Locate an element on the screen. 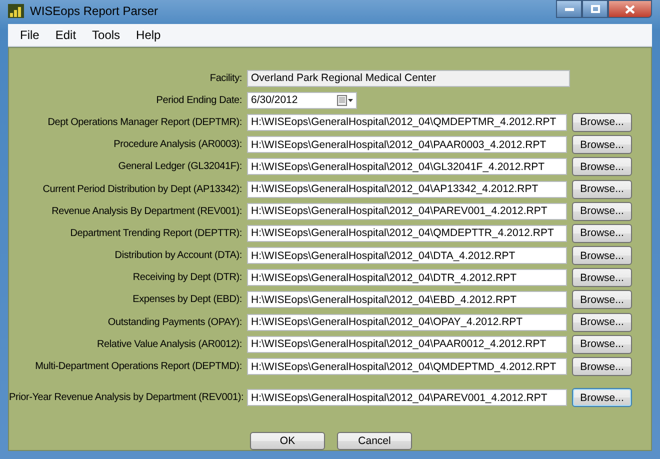  file-path-field: H:\WISEops\GeneralHospital\2012_04\PAAR0012_4.2012.RPT is located at coordinates (407, 344).